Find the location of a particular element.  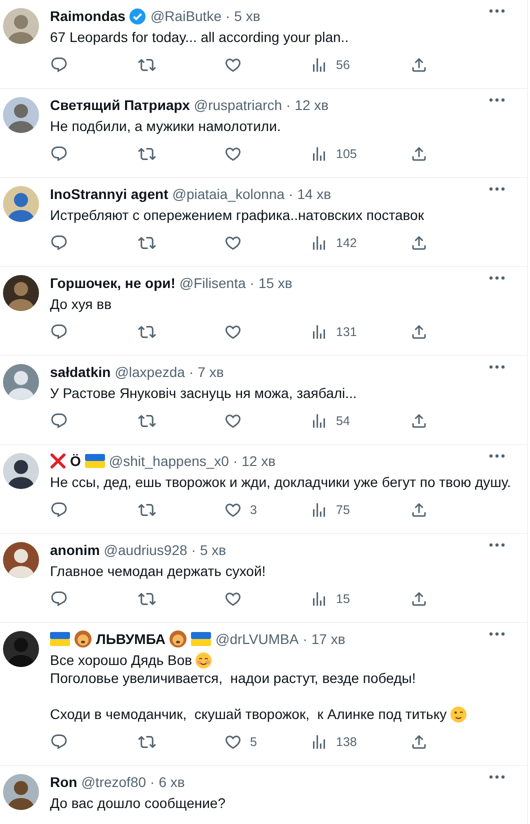

tweet-time: 14 хв is located at coordinates (314, 194).